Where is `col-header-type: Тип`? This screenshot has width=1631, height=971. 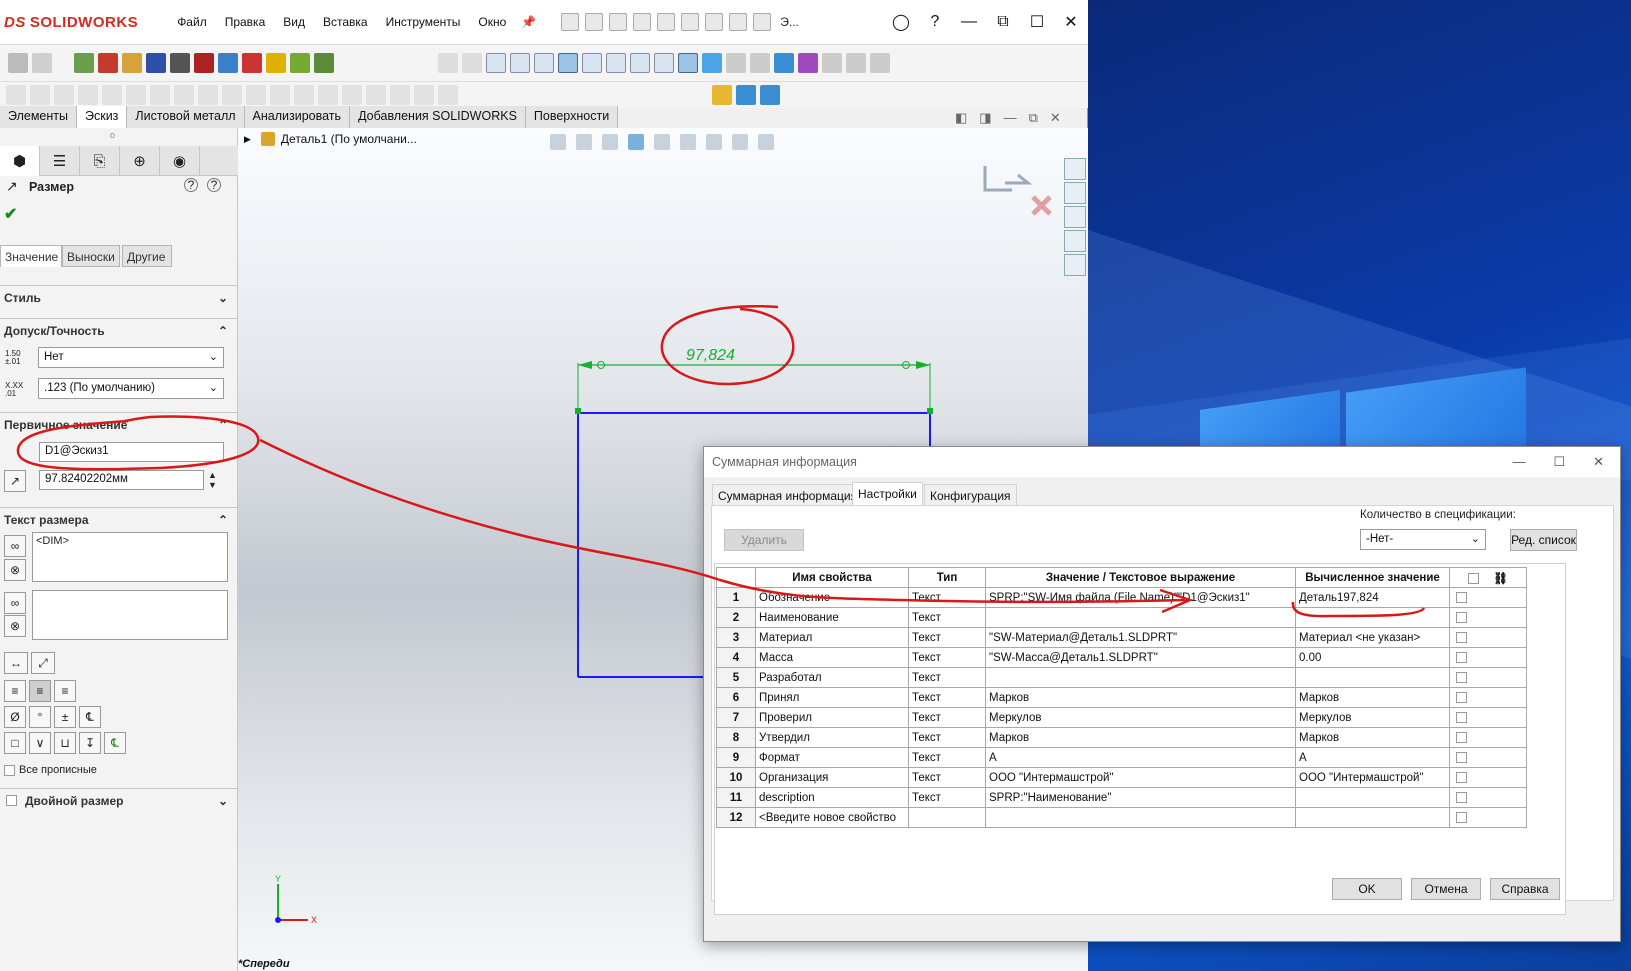 col-header-type: Тип is located at coordinates (947, 577).